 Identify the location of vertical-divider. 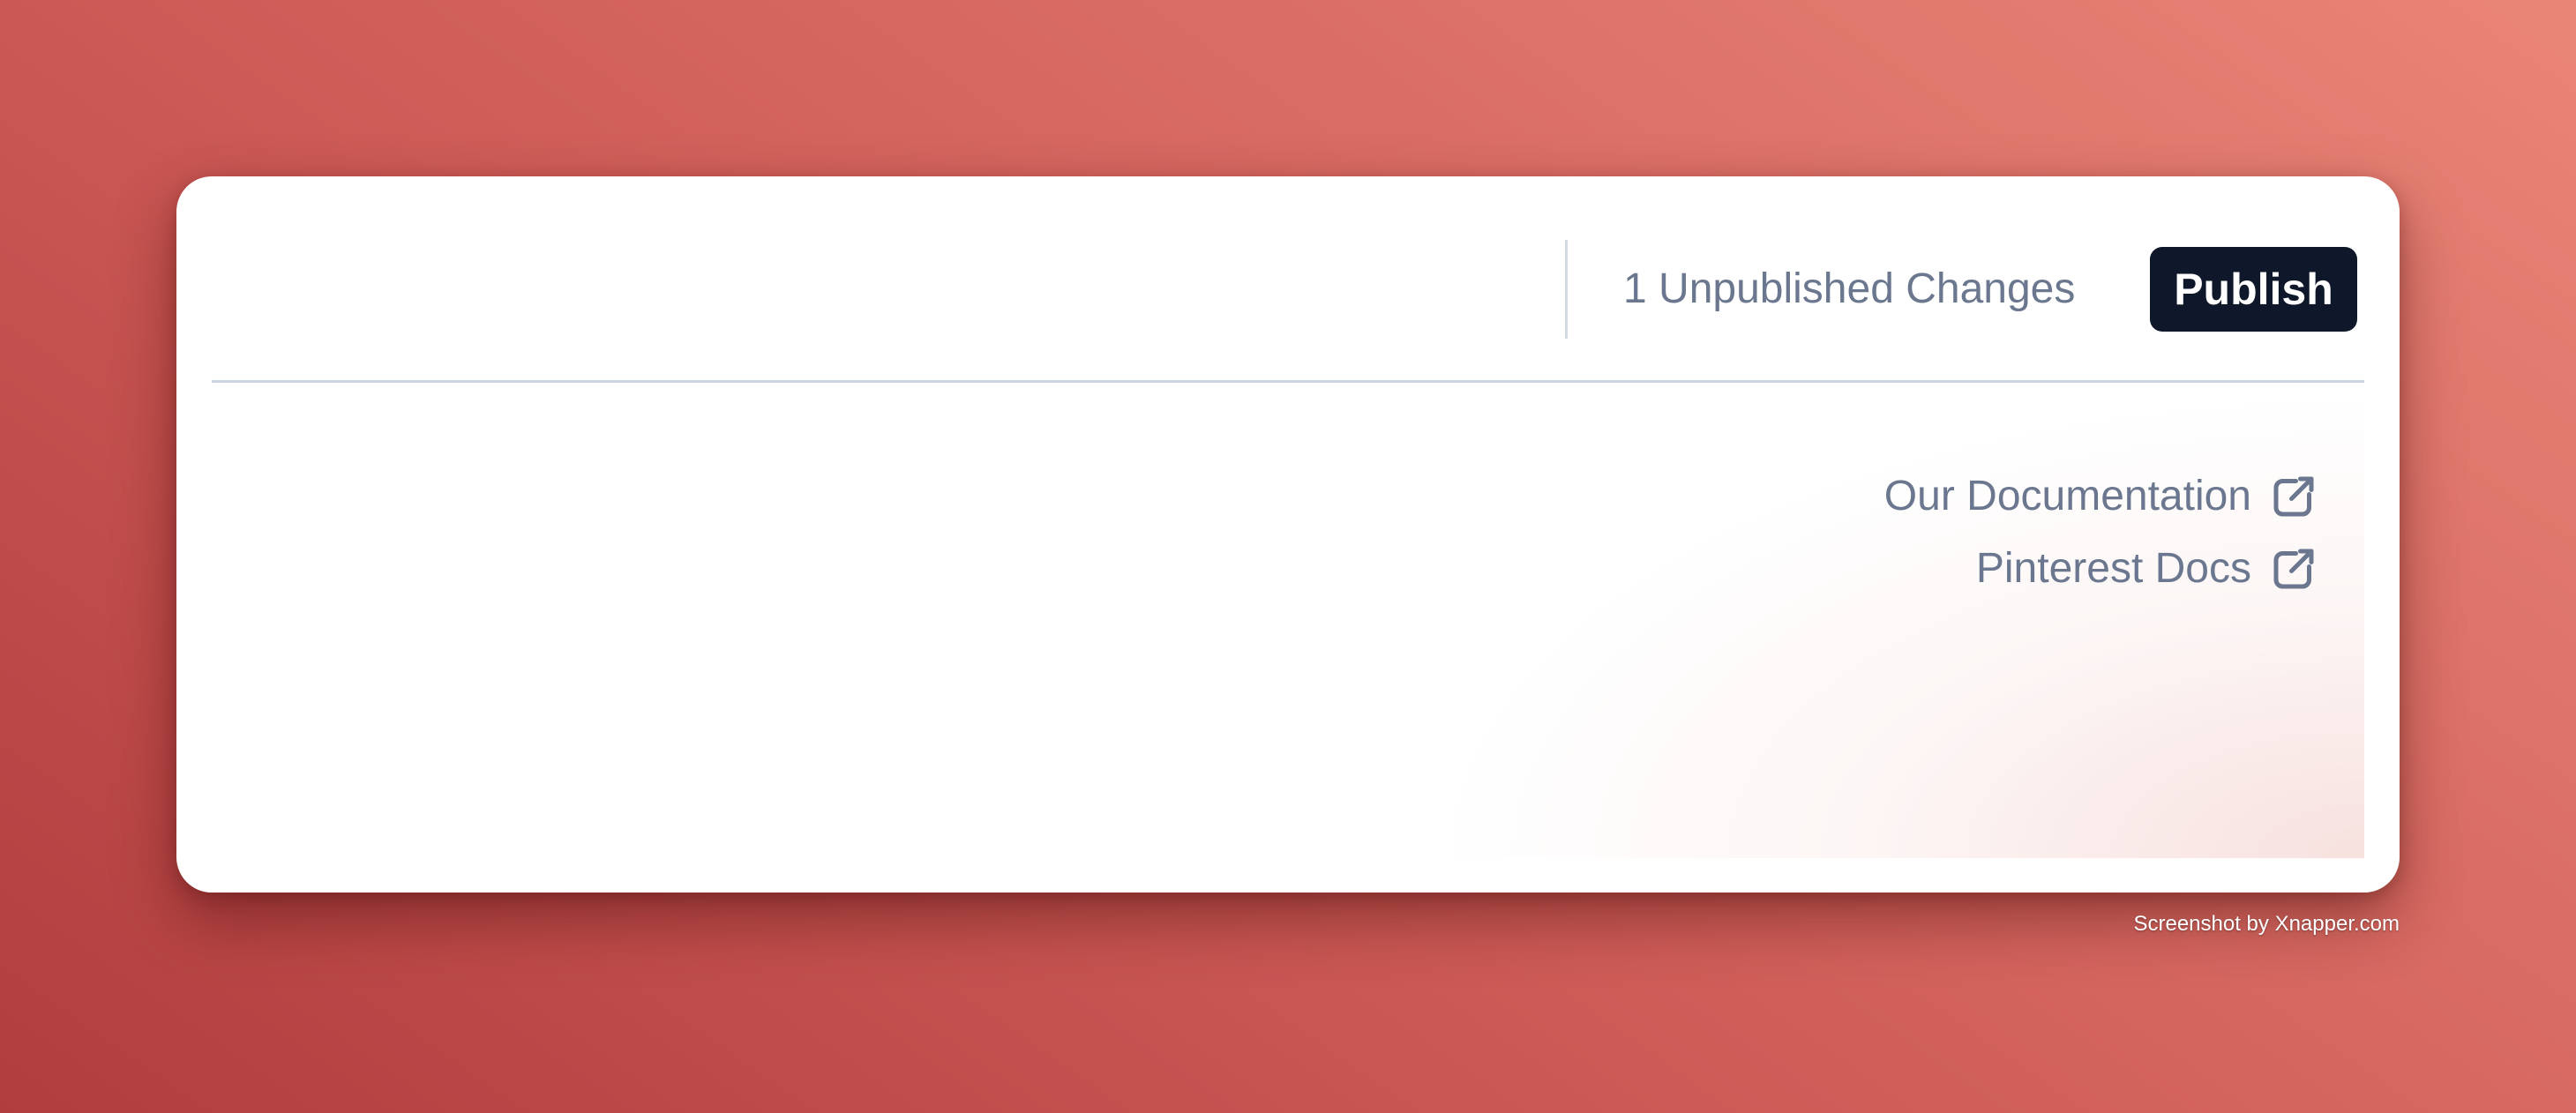
(1566, 289).